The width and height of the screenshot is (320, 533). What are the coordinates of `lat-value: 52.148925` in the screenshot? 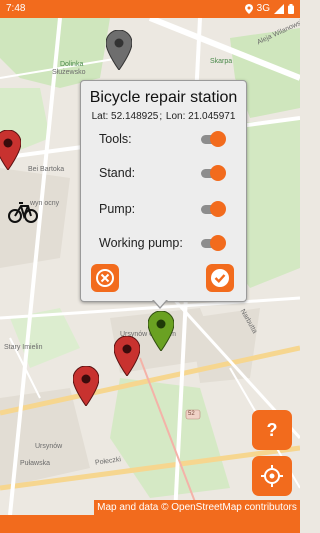 It's located at (135, 116).